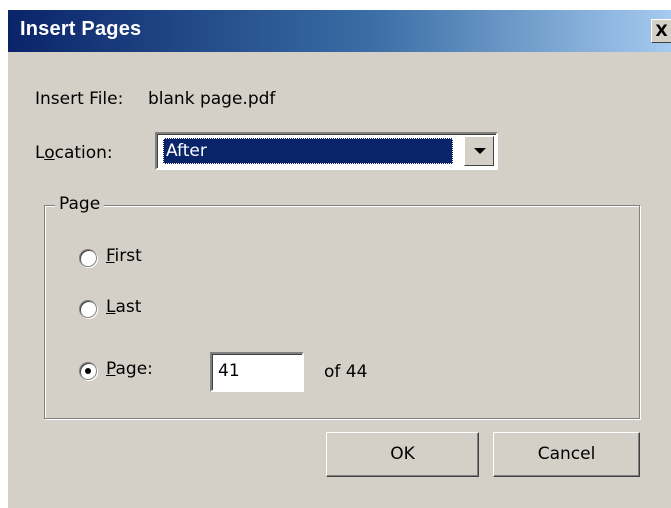 The image size is (671, 508). What do you see at coordinates (212, 99) in the screenshot?
I see `insert-file-value: blank page.pdf` at bounding box center [212, 99].